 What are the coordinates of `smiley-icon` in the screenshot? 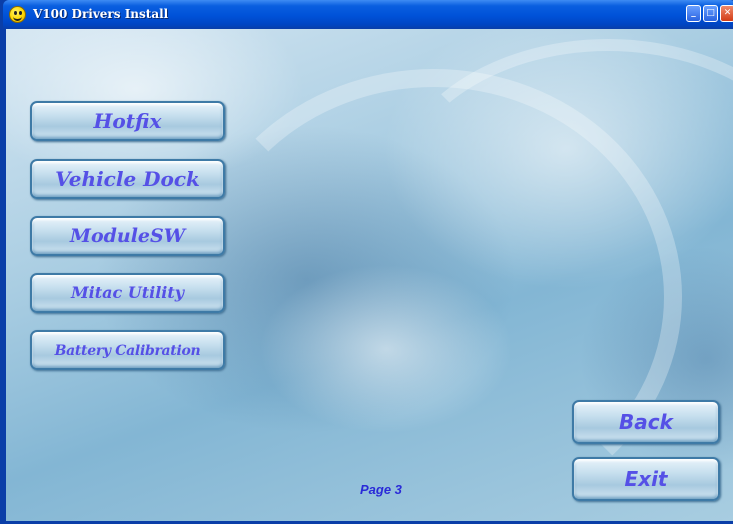 It's located at (17, 14).